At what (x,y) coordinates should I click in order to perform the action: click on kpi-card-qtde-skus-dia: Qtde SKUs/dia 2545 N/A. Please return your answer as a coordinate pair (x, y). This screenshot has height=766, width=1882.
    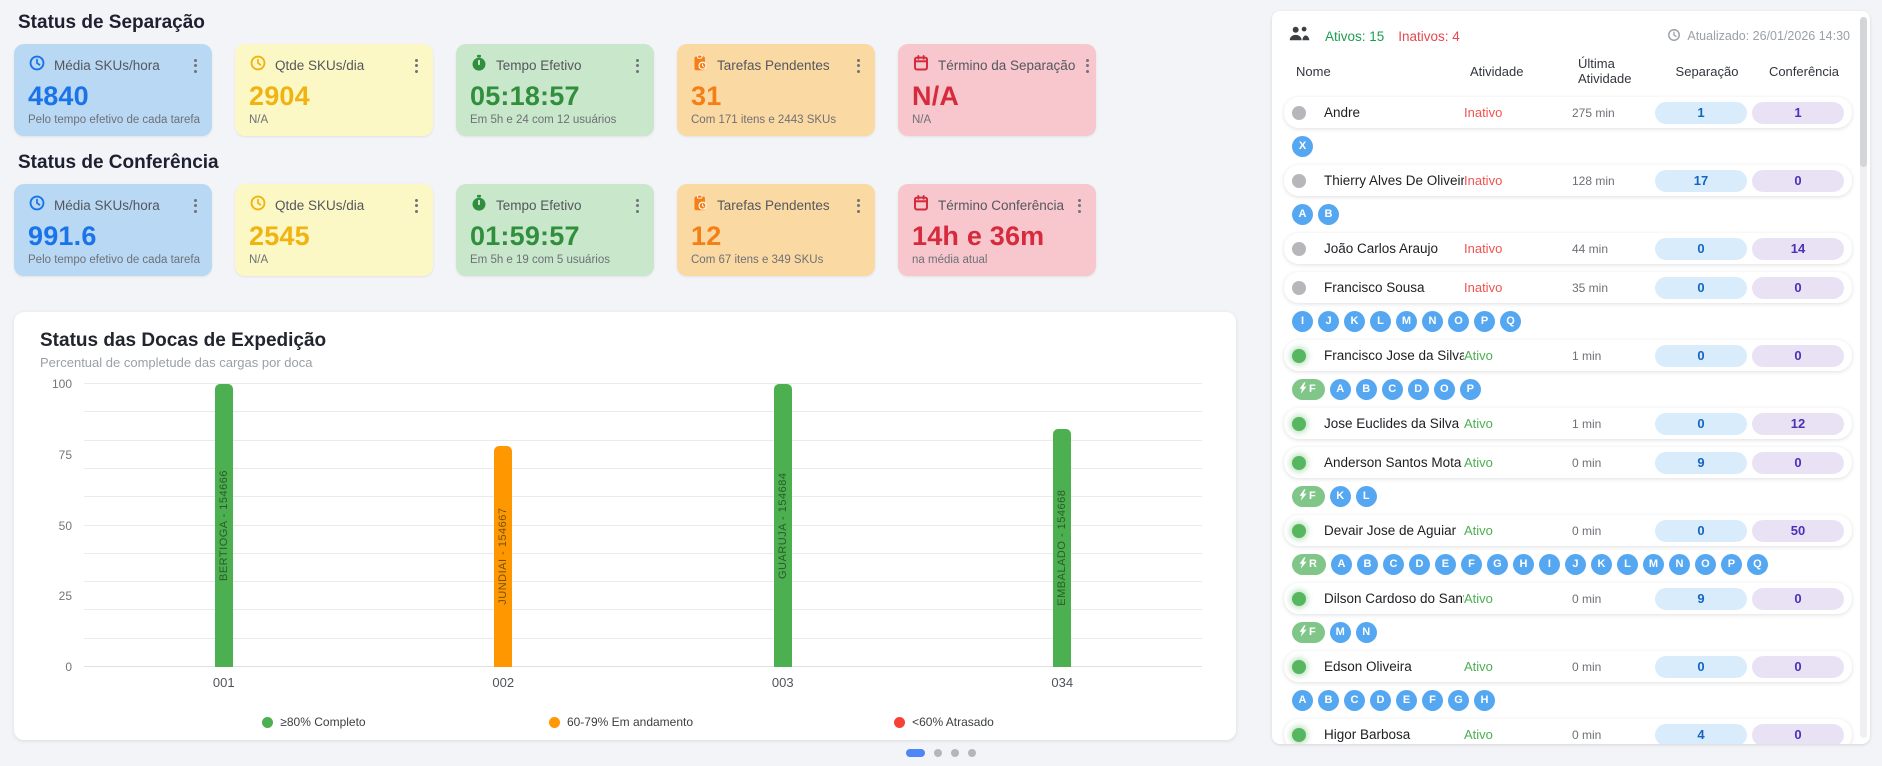
    Looking at the image, I should click on (334, 230).